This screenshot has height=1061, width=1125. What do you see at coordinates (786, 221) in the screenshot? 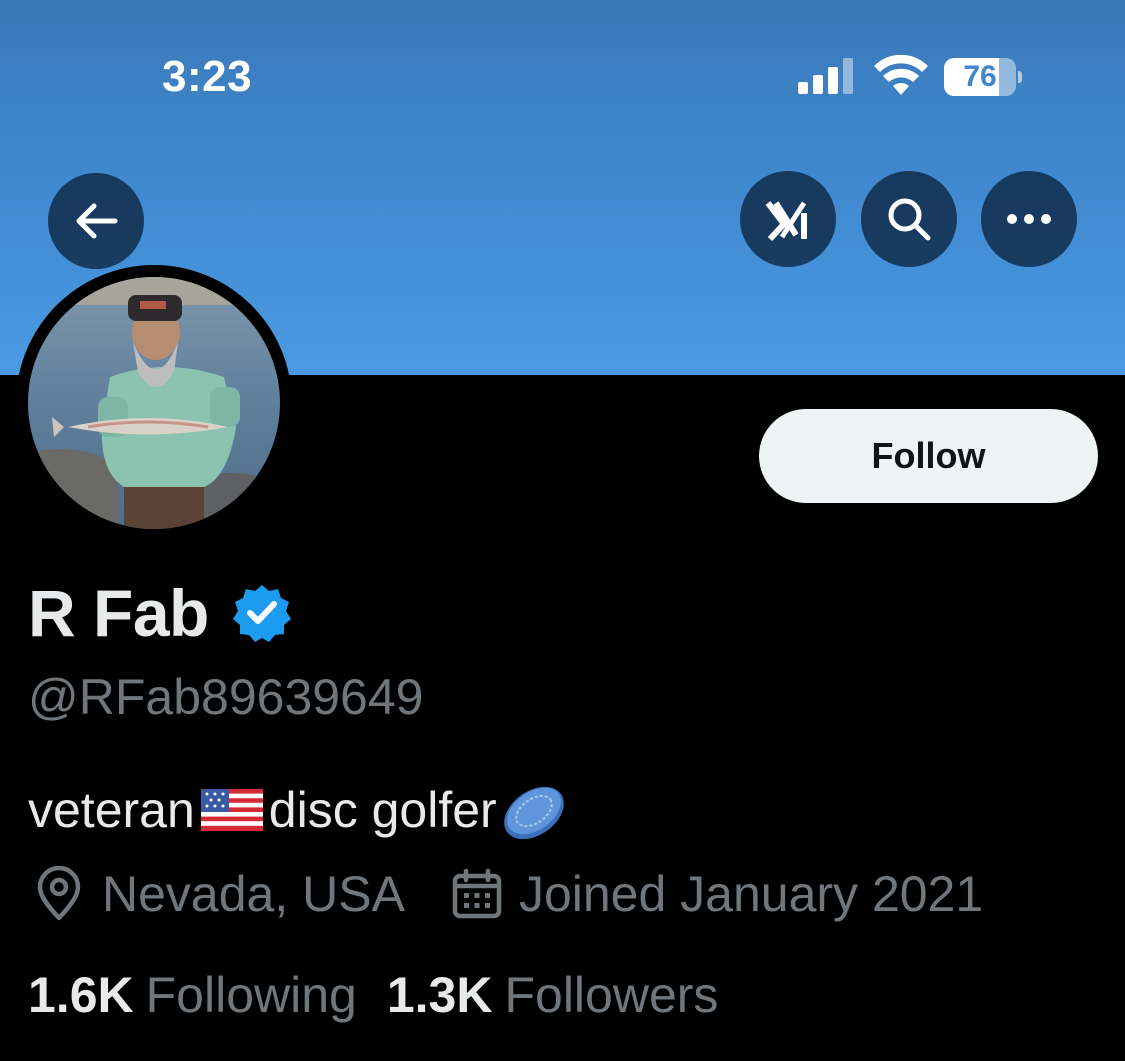
I see `grok-icon` at bounding box center [786, 221].